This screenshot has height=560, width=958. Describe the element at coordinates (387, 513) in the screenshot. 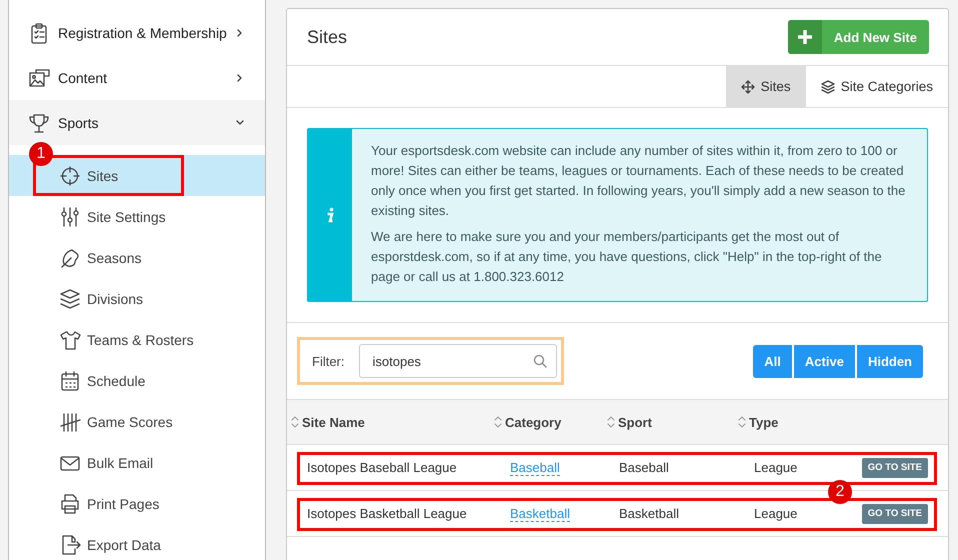

I see `site-name-cell: Isotopes Basketball League` at that location.